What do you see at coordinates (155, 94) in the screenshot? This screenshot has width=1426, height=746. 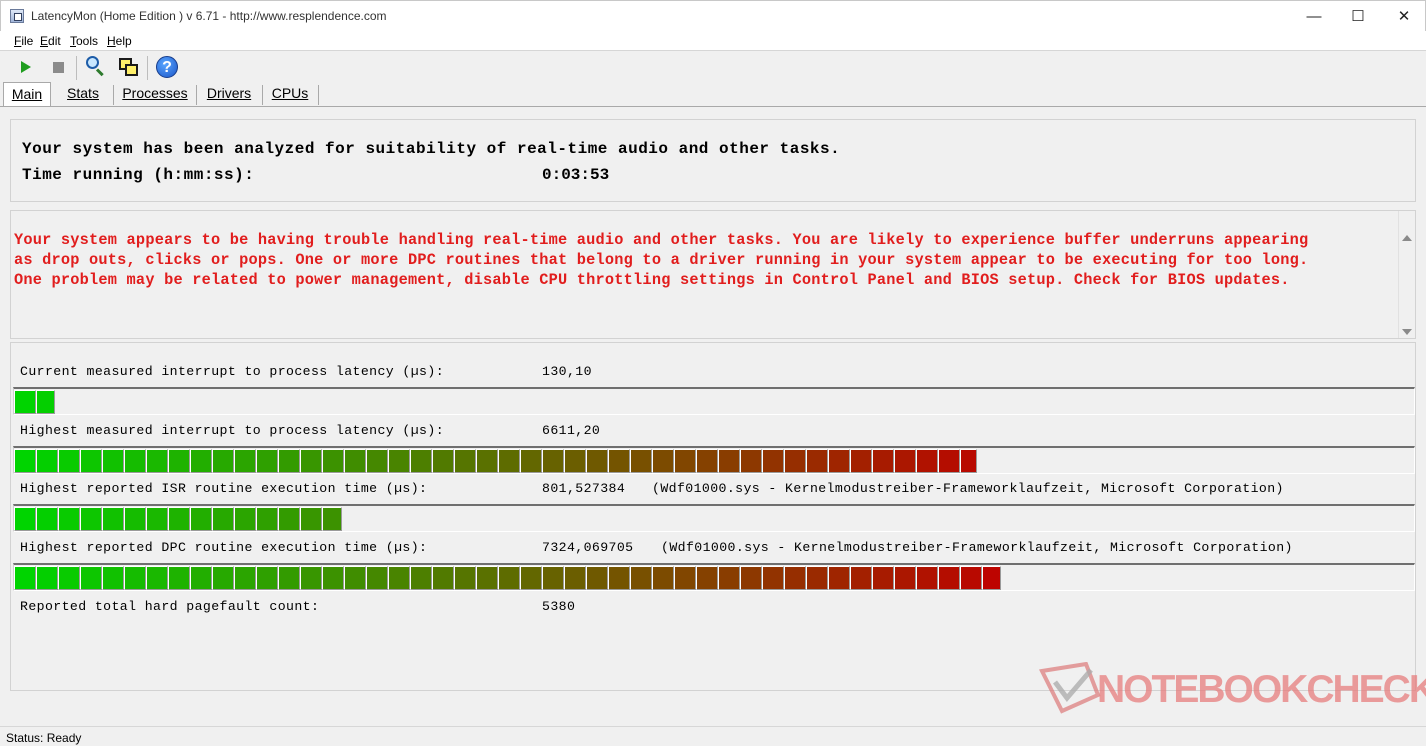 I see `tab-processes: Processes` at bounding box center [155, 94].